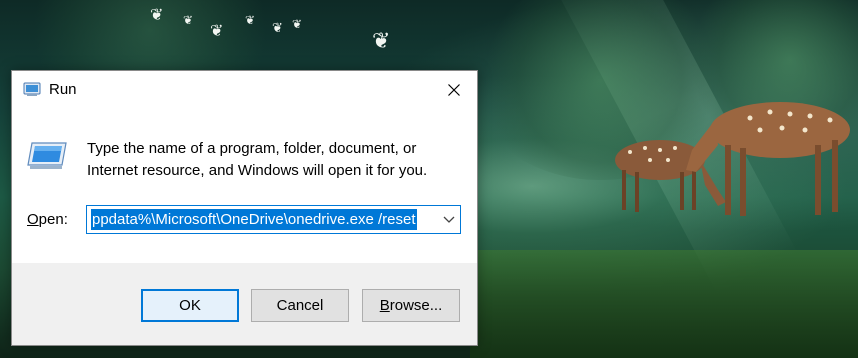 The width and height of the screenshot is (858, 358). What do you see at coordinates (664, 304) in the screenshot?
I see `grass` at bounding box center [664, 304].